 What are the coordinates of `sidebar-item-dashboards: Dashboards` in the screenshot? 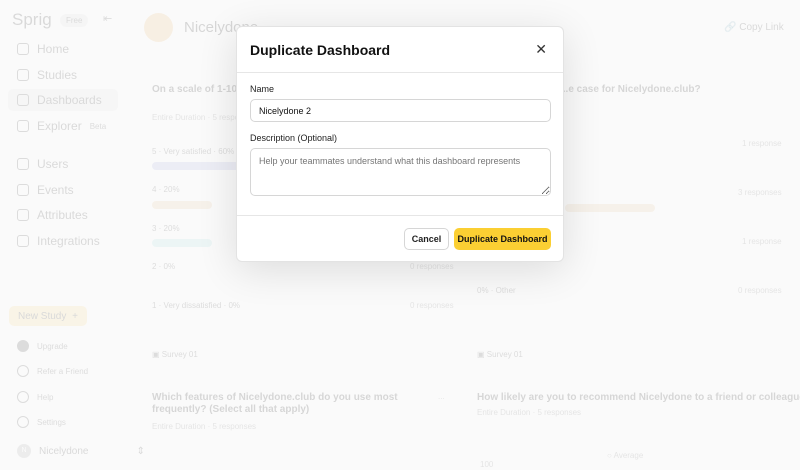 It's located at (63, 100).